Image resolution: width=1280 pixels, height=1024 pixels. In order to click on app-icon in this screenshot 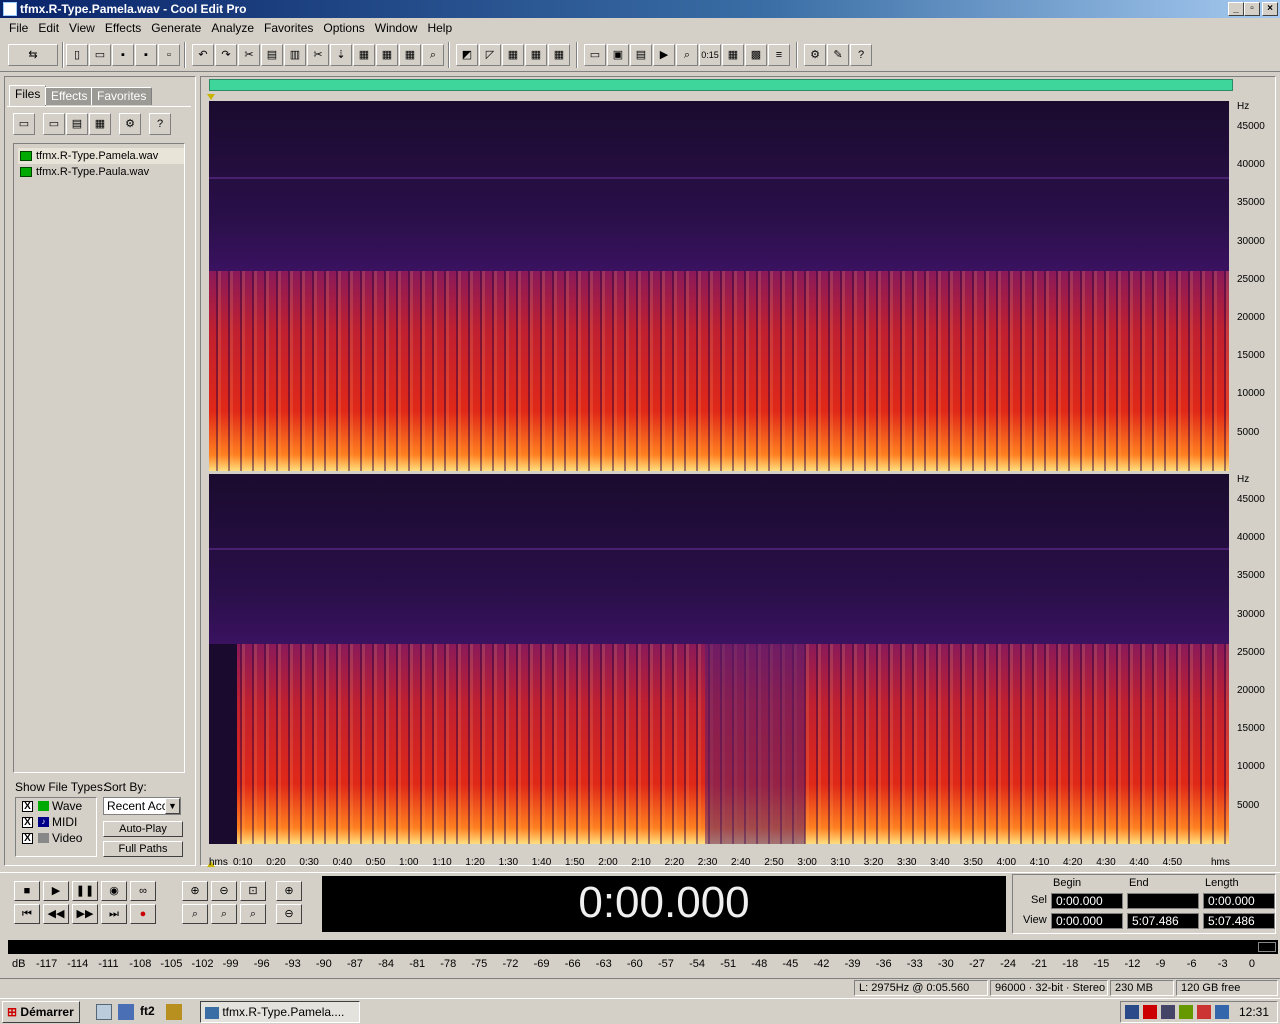, I will do `click(10, 9)`.